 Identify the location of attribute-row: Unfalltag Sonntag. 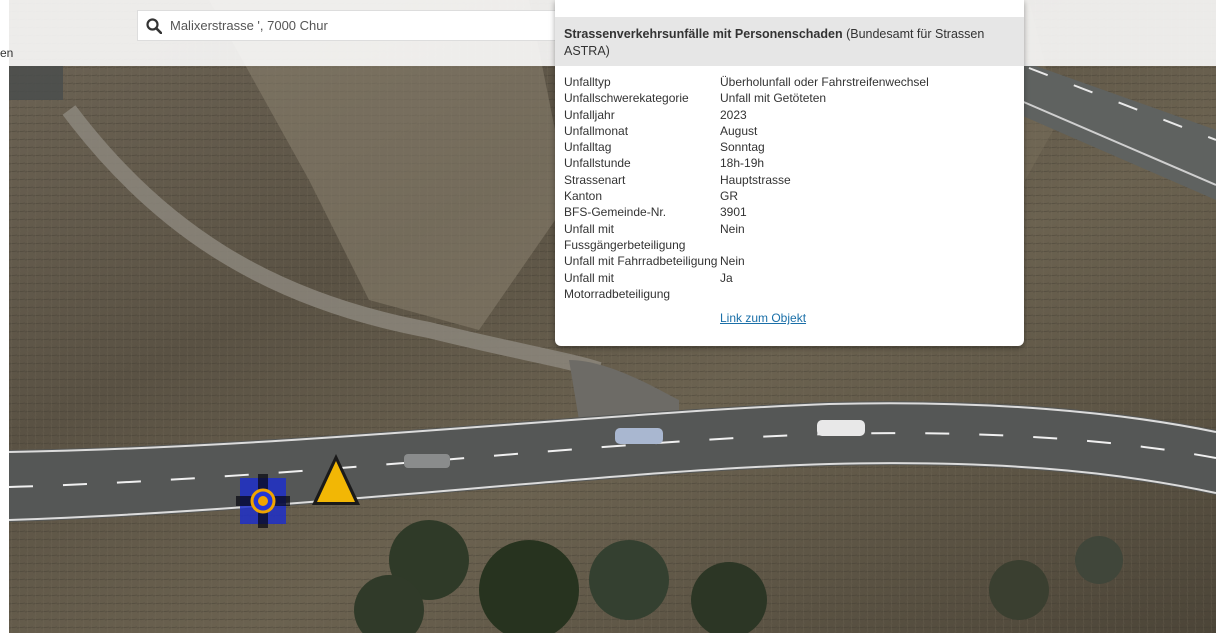
(789, 147).